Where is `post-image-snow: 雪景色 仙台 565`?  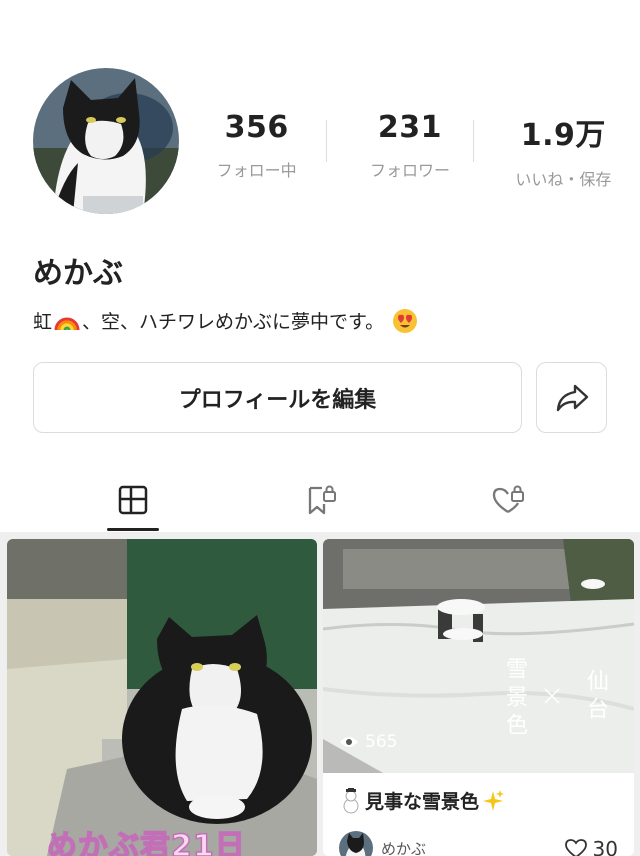
post-image-snow: 雪景色 仙台 565 is located at coordinates (478, 656).